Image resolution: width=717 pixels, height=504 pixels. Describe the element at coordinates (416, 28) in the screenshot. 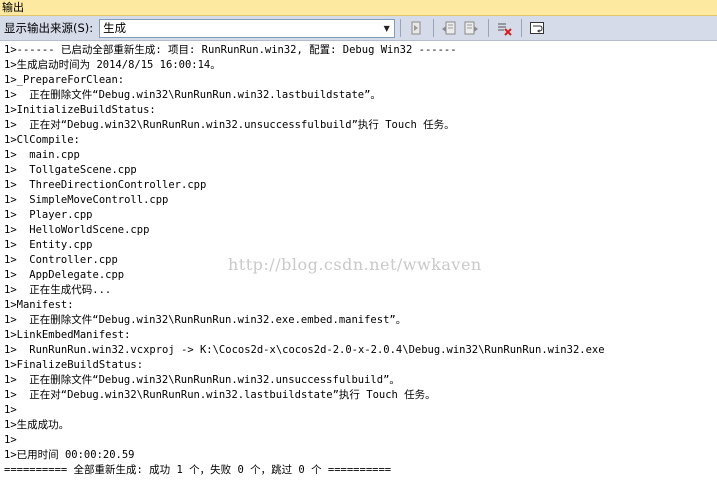

I see `goto-line-icon` at that location.